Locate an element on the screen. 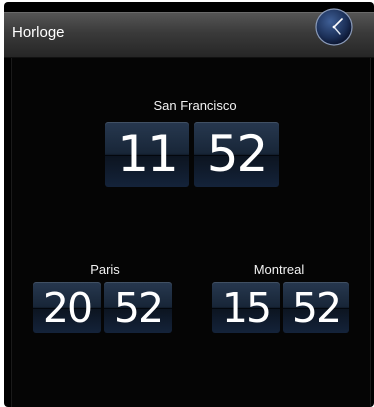 The image size is (374, 407). hours-tile-paris: 20 is located at coordinates (67, 307).